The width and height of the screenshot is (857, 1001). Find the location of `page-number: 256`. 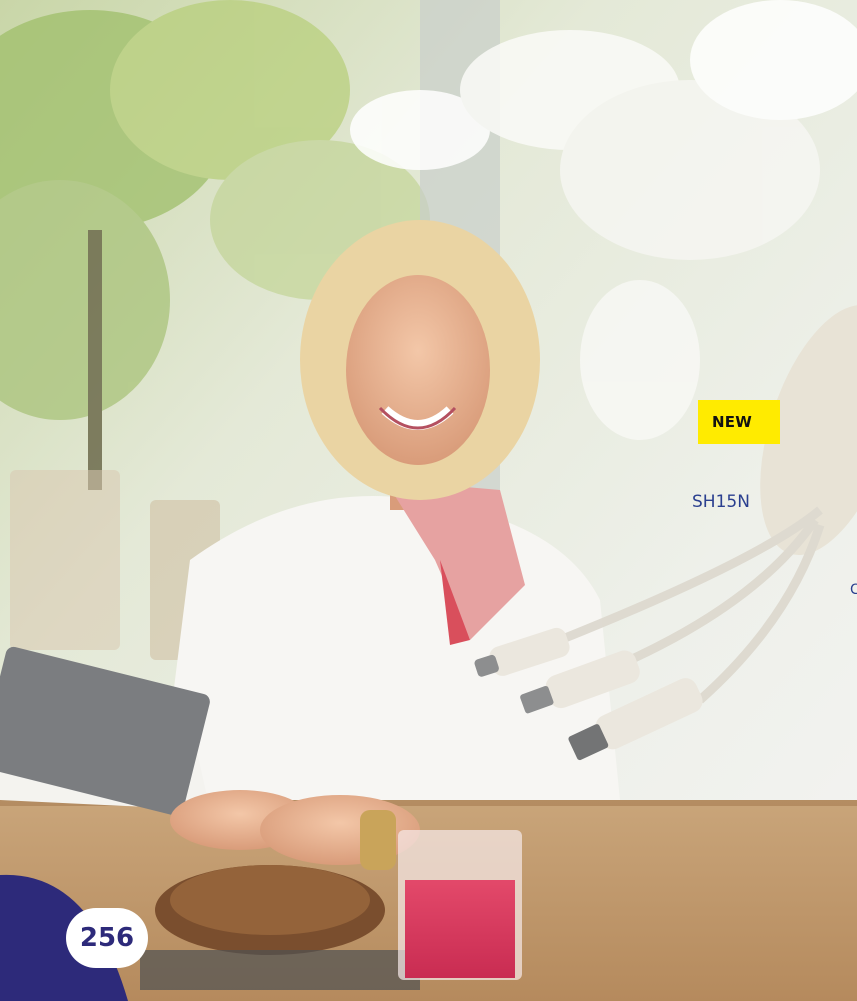

page-number: 256 is located at coordinates (107, 938).